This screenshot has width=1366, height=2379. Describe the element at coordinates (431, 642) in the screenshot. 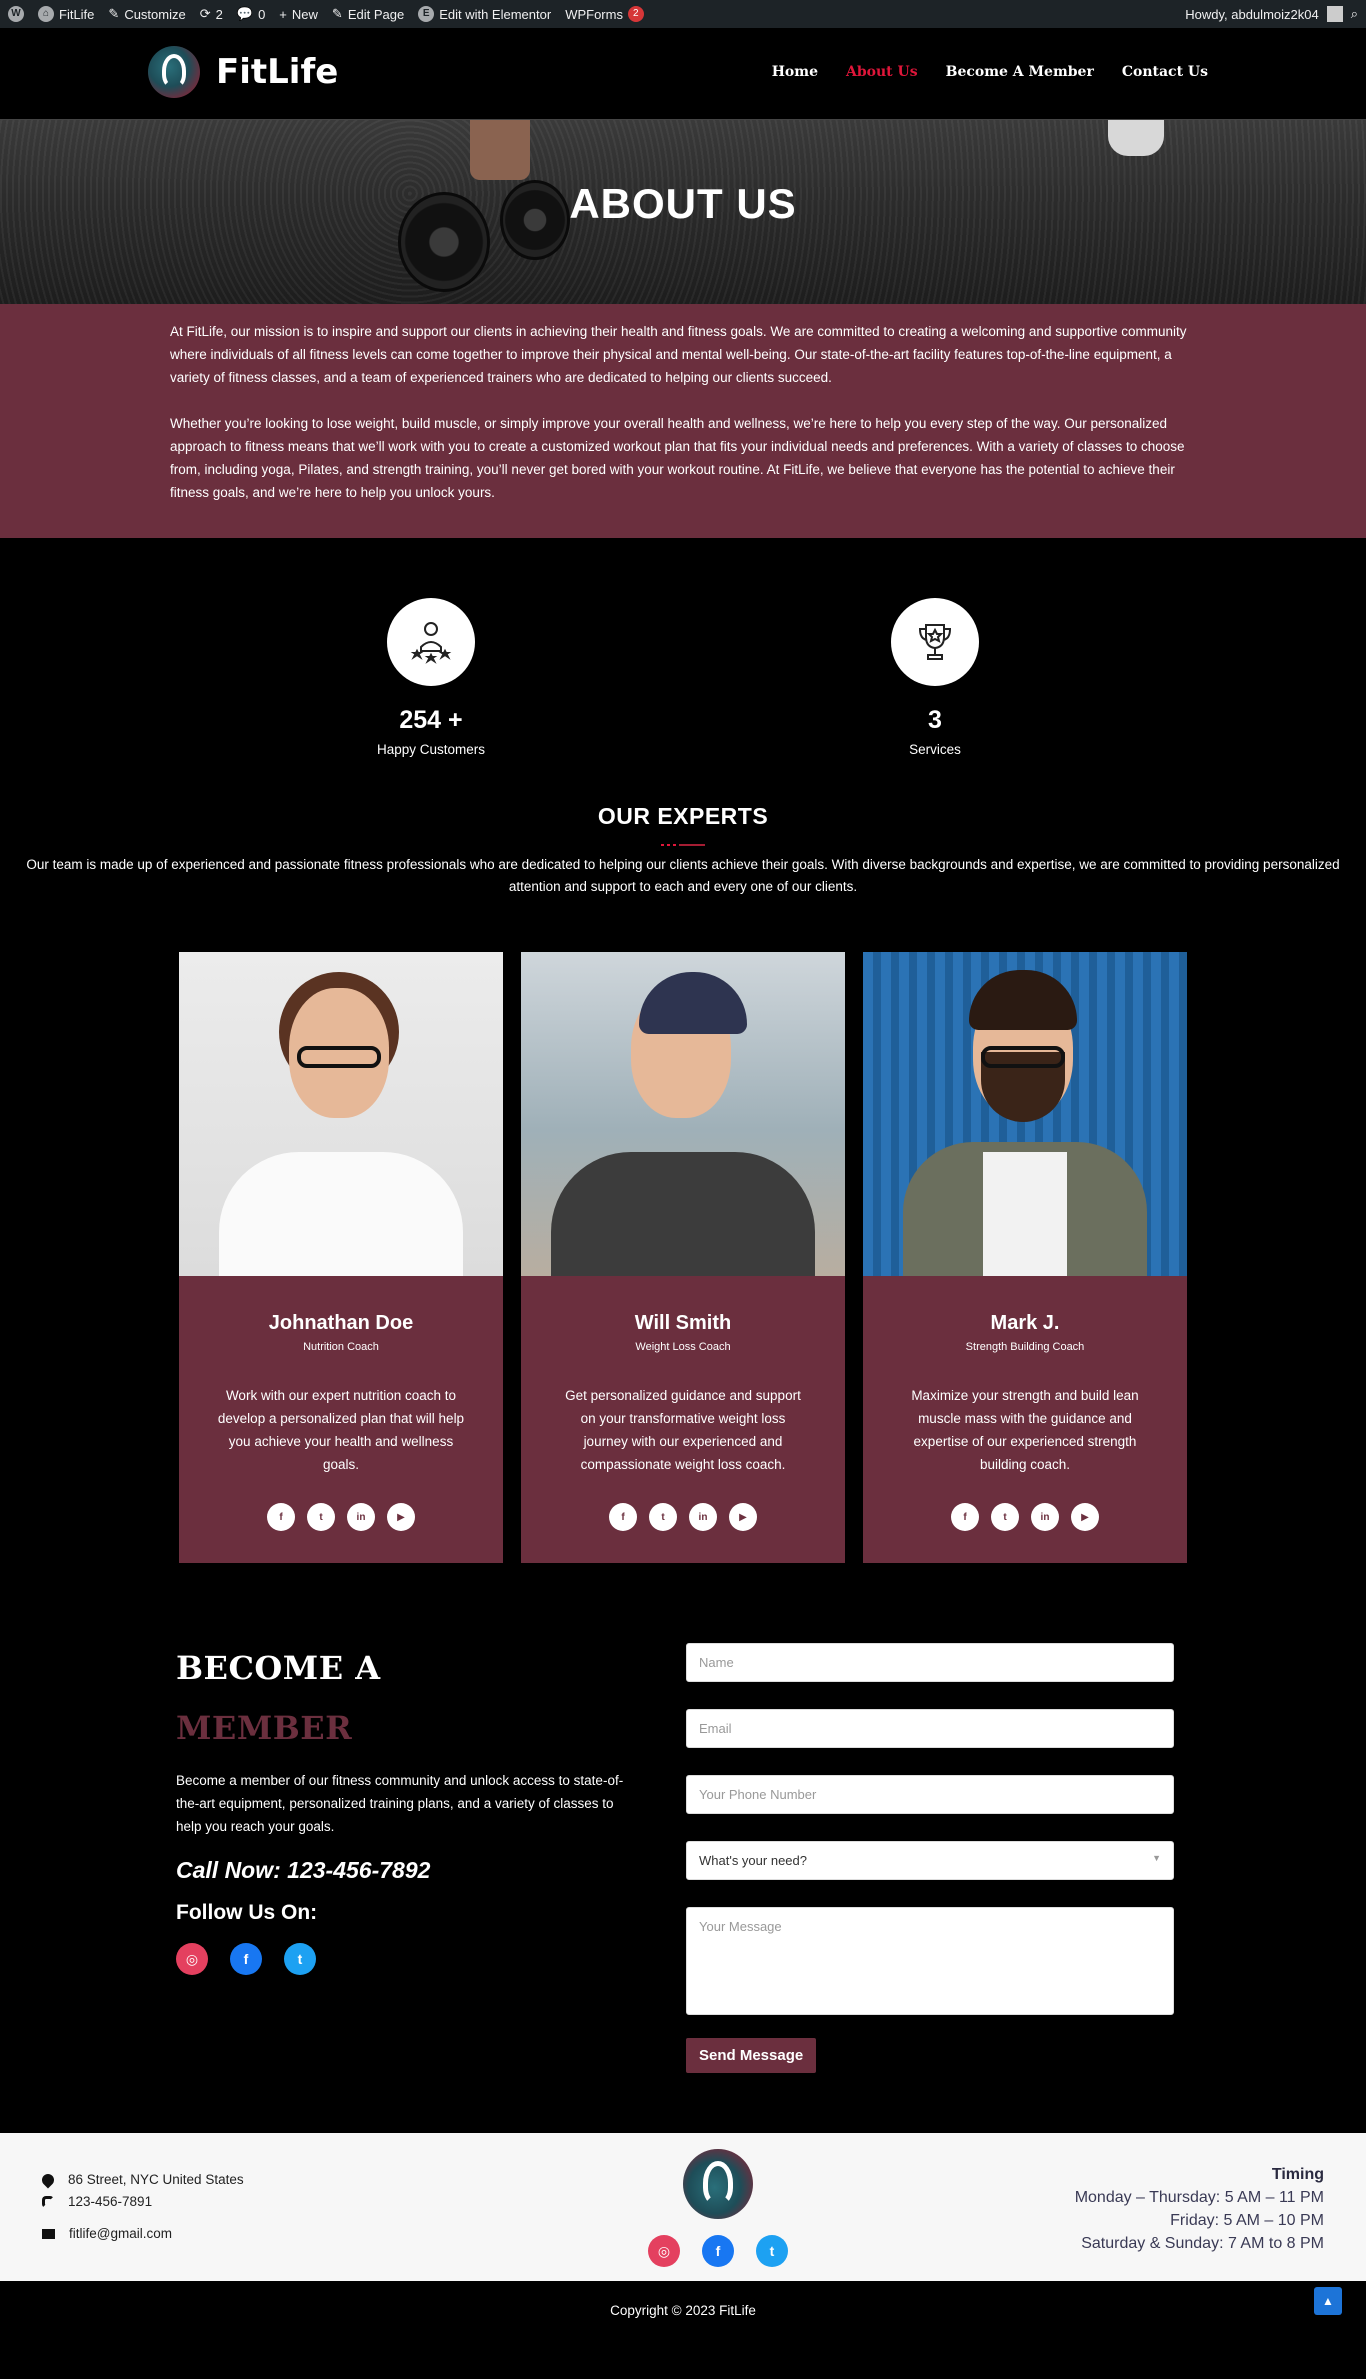

I see `customers-icon` at that location.